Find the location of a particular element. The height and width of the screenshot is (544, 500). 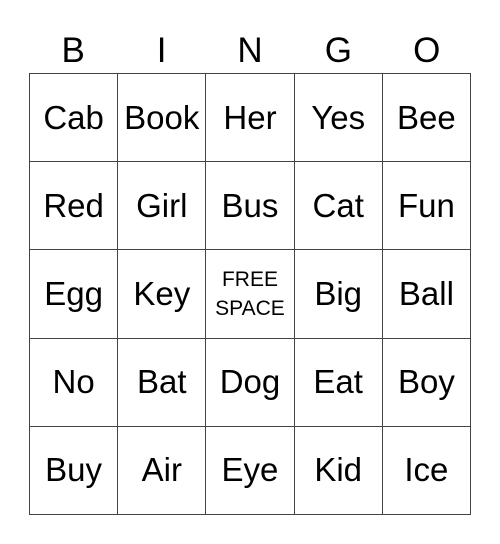

bingo-cell: Bat is located at coordinates (162, 382).